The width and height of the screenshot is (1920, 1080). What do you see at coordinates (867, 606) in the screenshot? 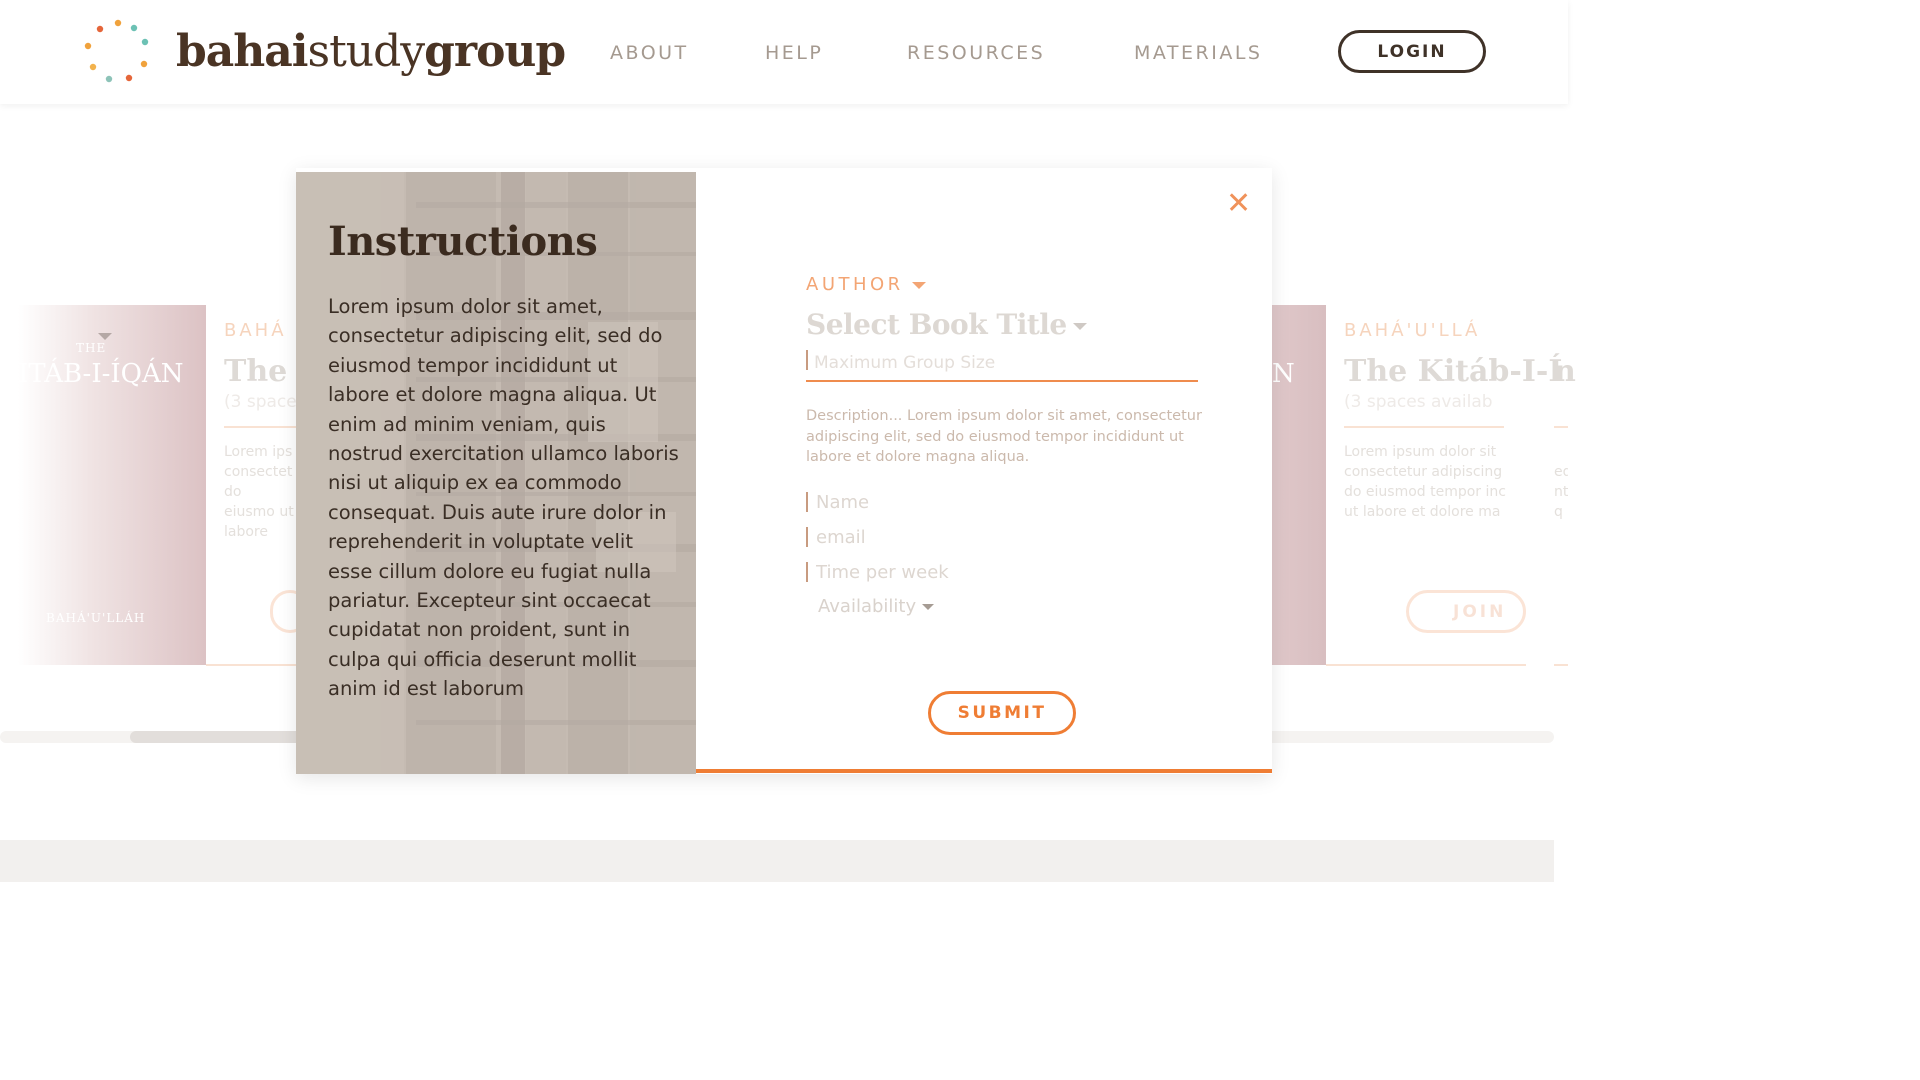
I see `availability-label: Availability` at bounding box center [867, 606].